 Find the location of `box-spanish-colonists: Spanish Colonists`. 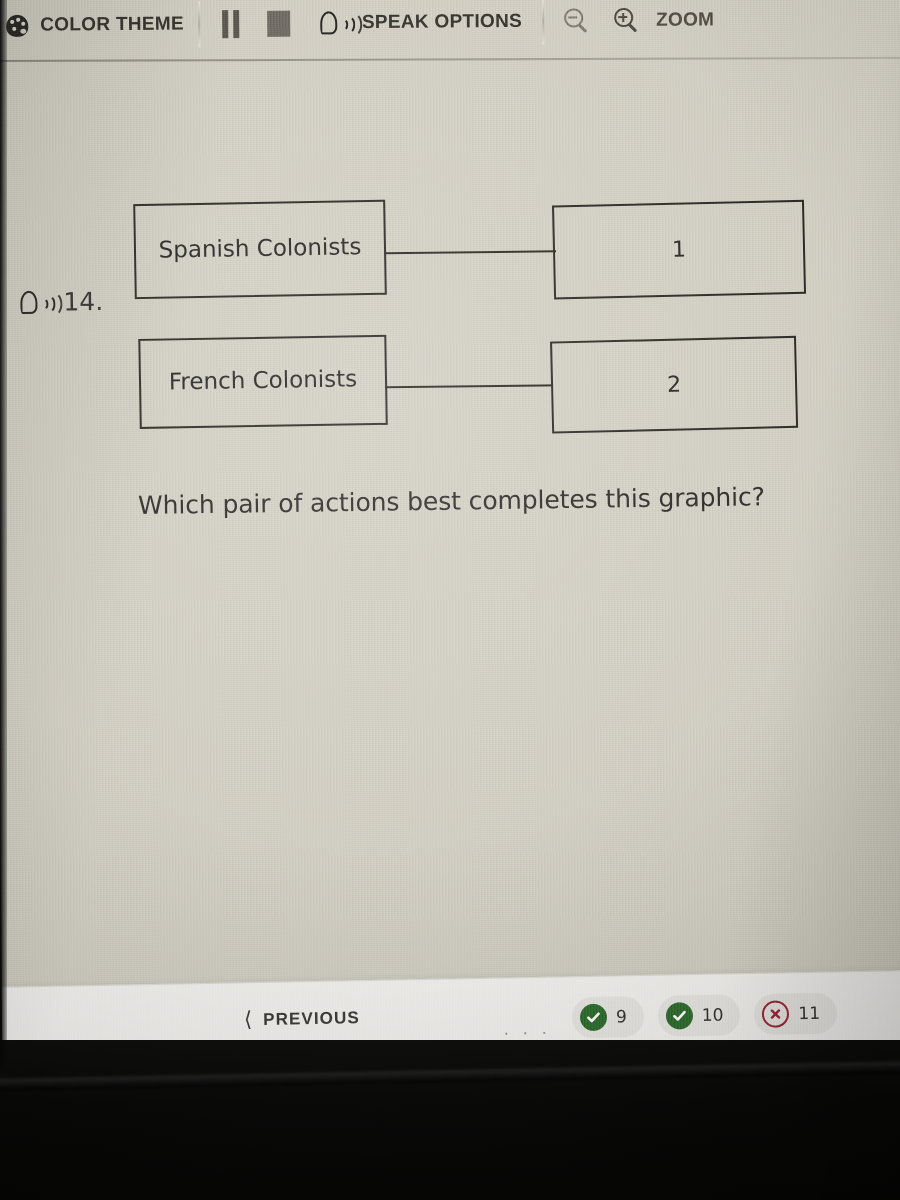

box-spanish-colonists: Spanish Colonists is located at coordinates (260, 249).